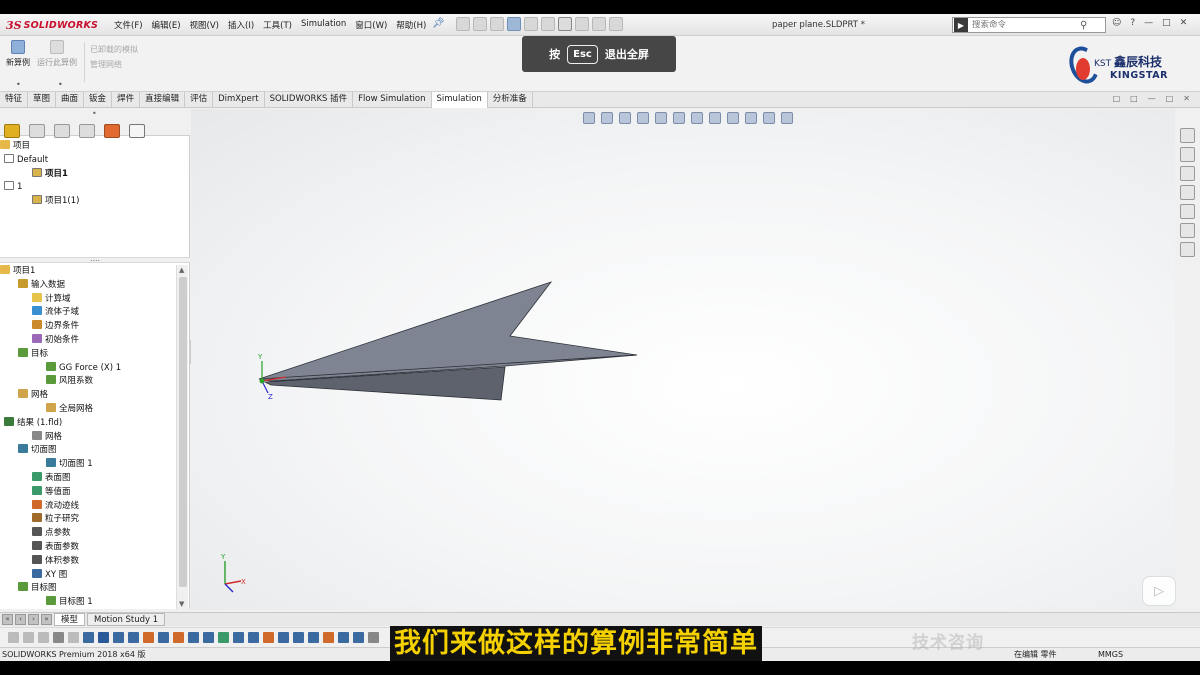 This screenshot has height=675, width=1200. I want to click on tab-motion-study: Motion Study 1, so click(126, 619).